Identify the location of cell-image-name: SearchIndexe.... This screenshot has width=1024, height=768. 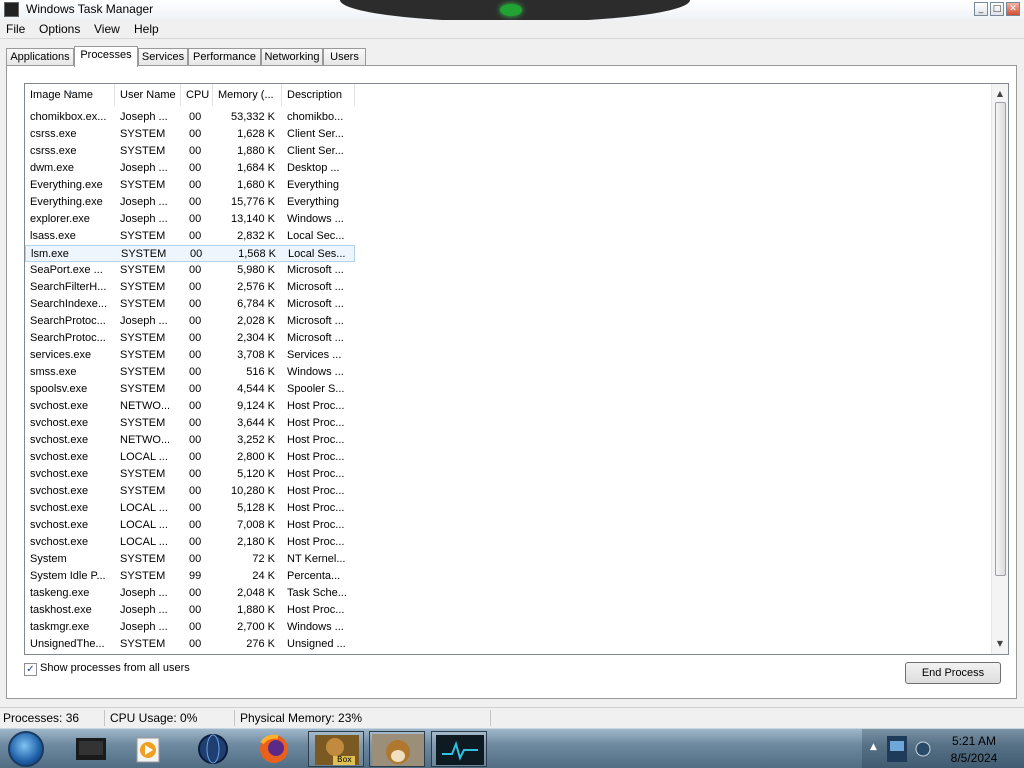
(69, 304).